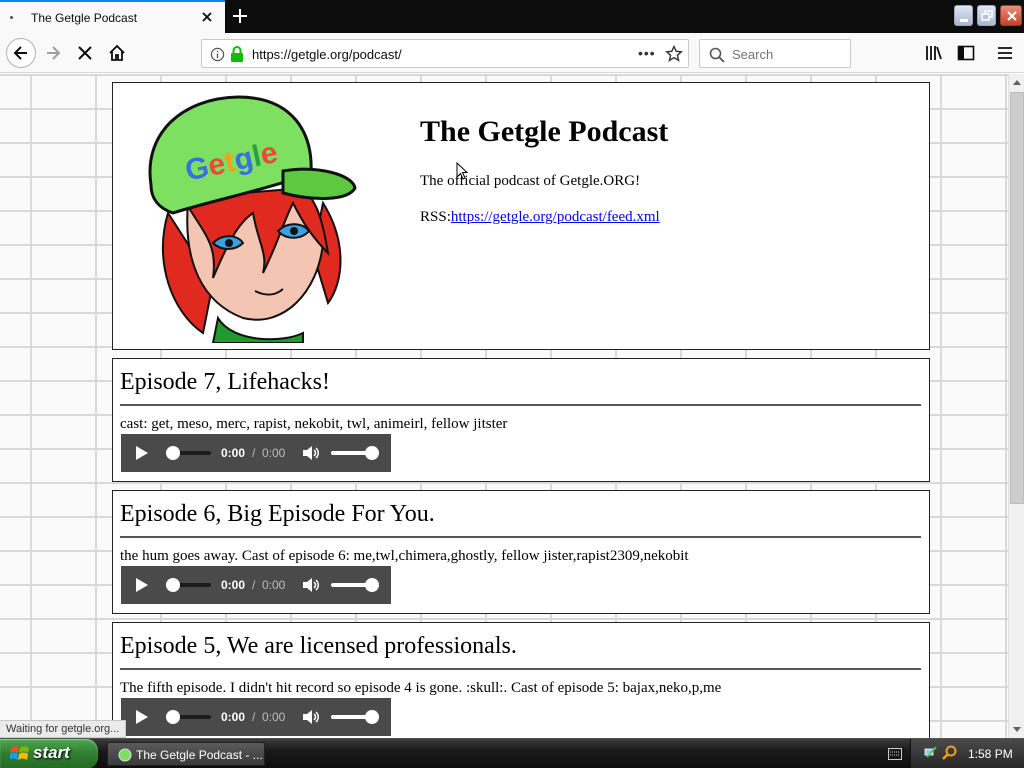 The image size is (1024, 768). What do you see at coordinates (932, 753) in the screenshot?
I see `network-icon` at bounding box center [932, 753].